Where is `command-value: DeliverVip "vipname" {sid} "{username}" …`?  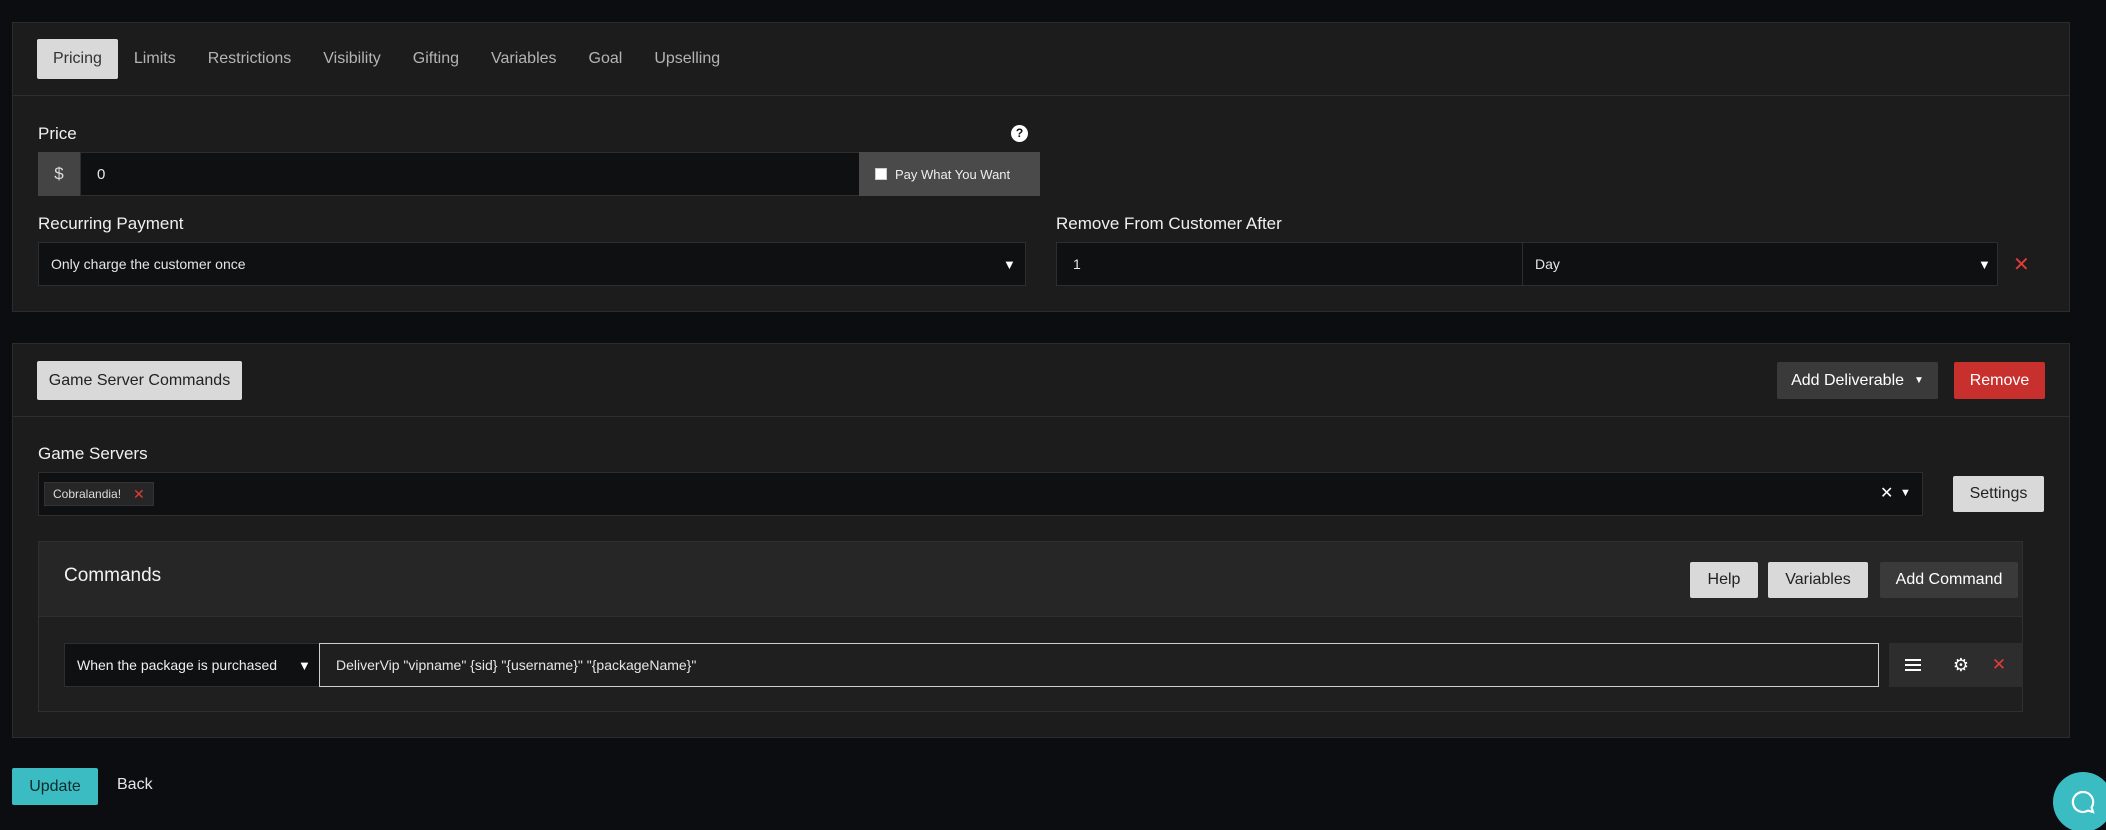
command-value: DeliverVip "vipname" {sid} "{username}" … is located at coordinates (516, 665).